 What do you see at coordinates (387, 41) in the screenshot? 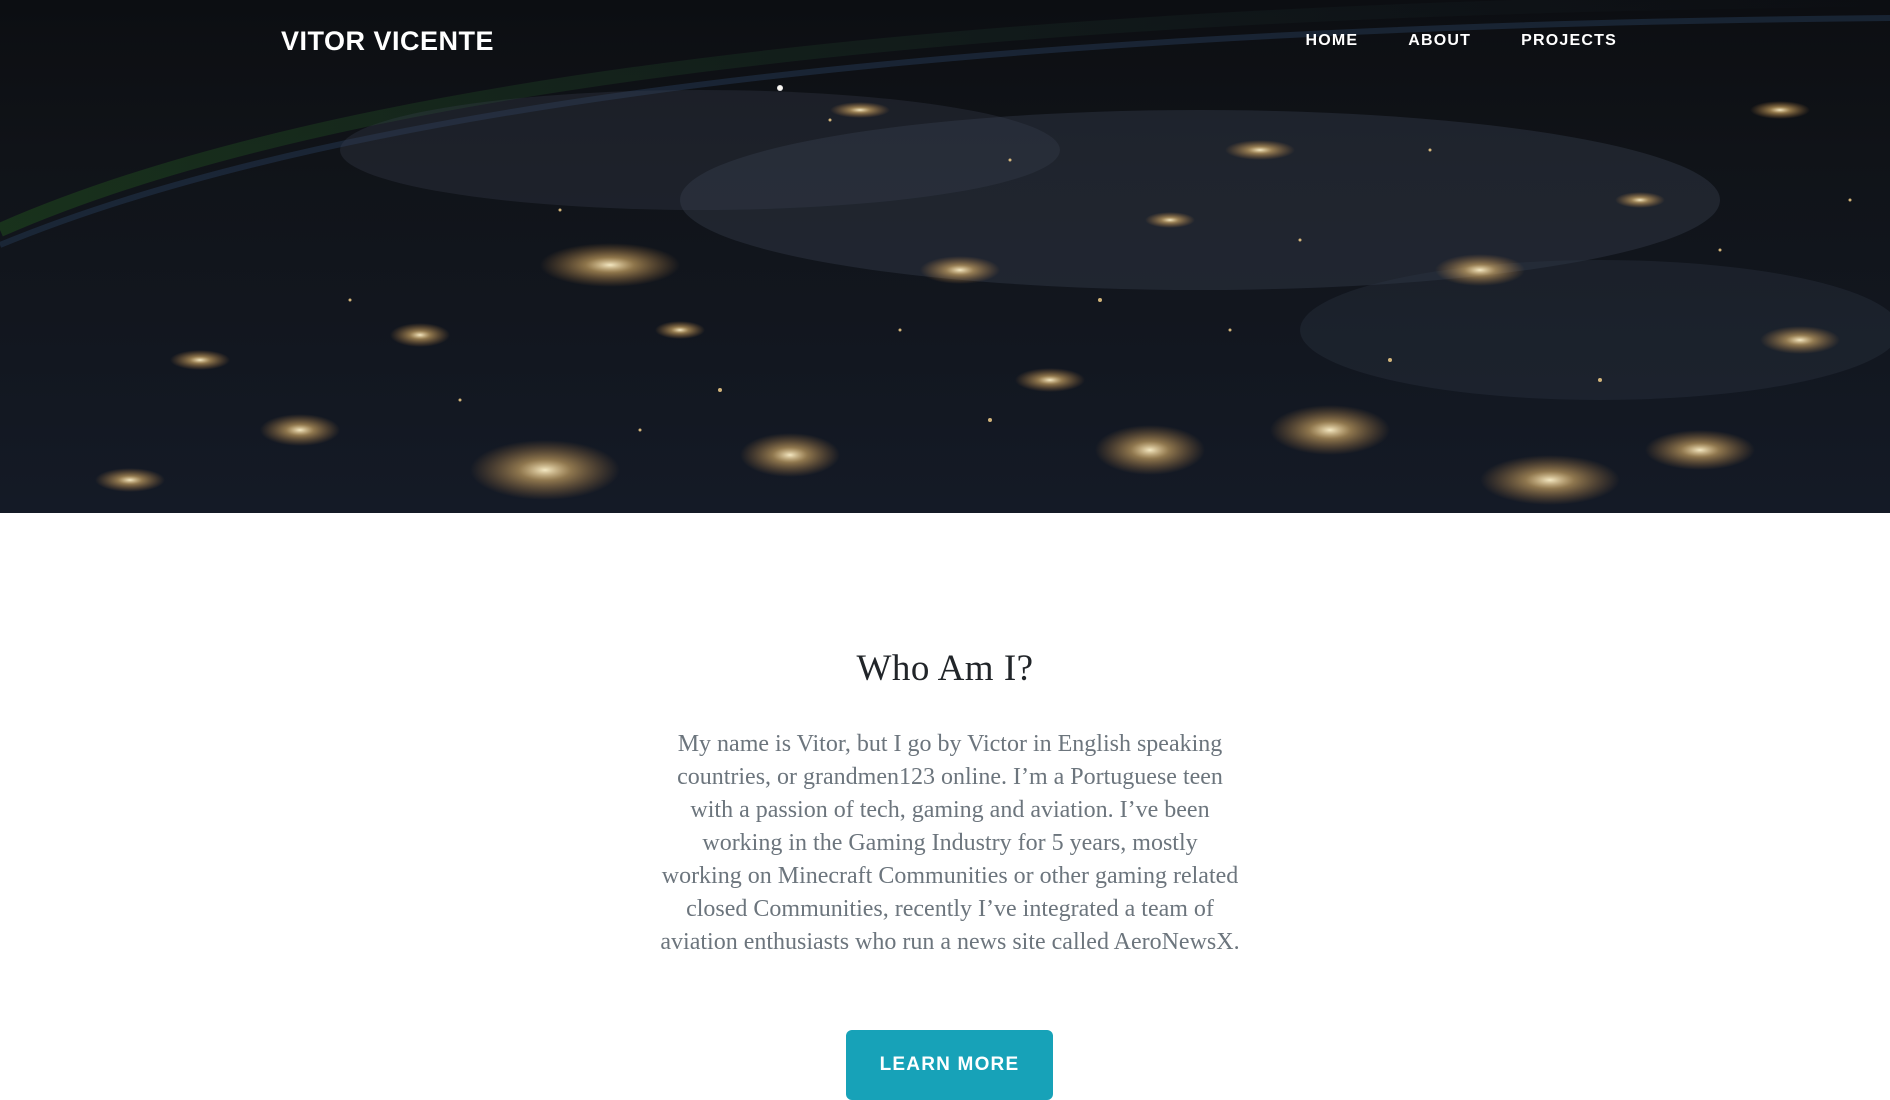
I see `brand-logo-link: VITOR VICENTE` at bounding box center [387, 41].